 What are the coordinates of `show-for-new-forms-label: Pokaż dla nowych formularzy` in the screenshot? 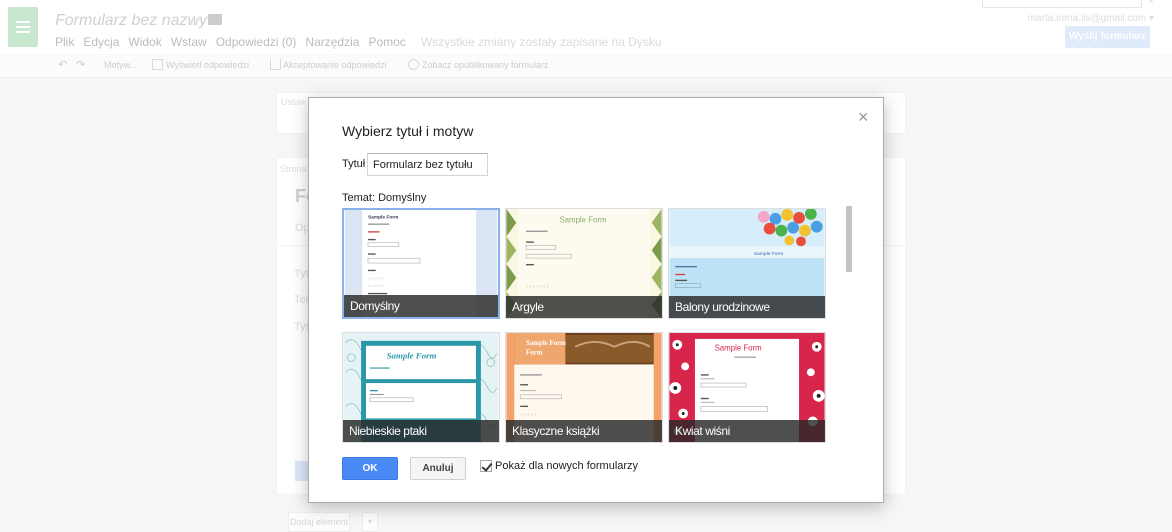 It's located at (567, 466).